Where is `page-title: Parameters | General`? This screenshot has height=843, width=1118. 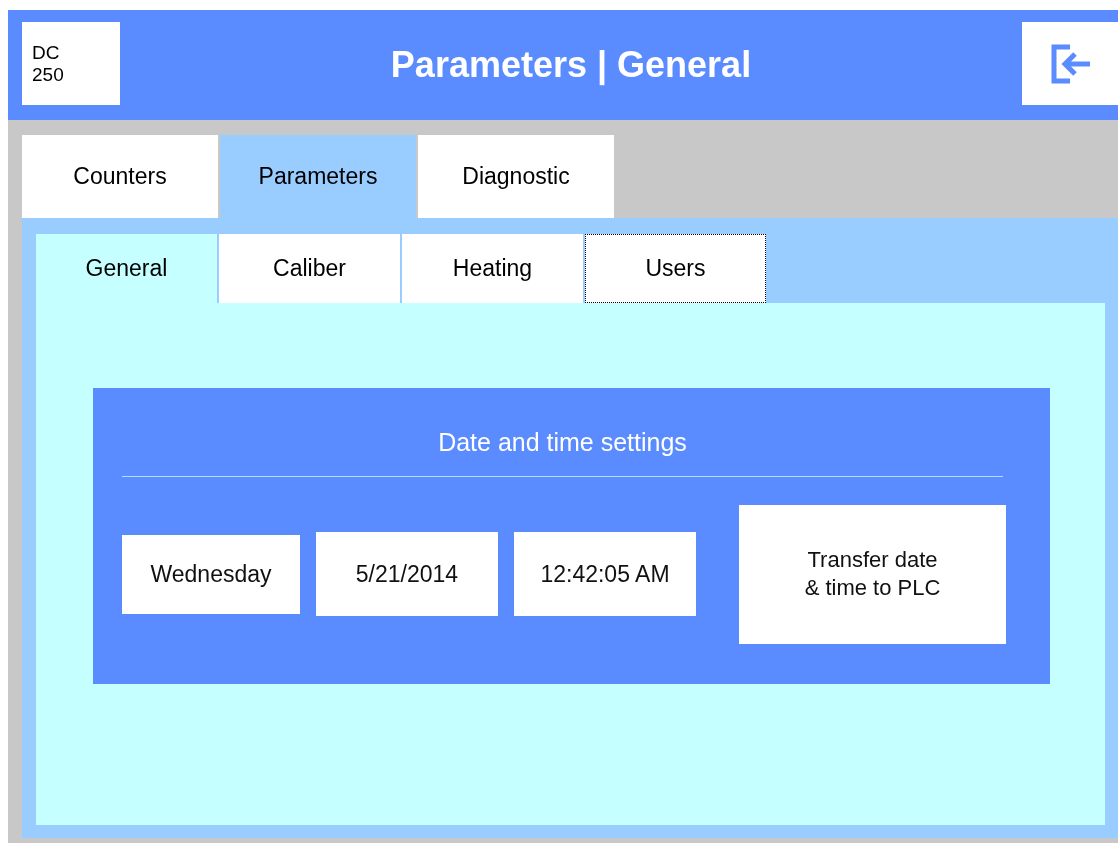 page-title: Parameters | General is located at coordinates (571, 65).